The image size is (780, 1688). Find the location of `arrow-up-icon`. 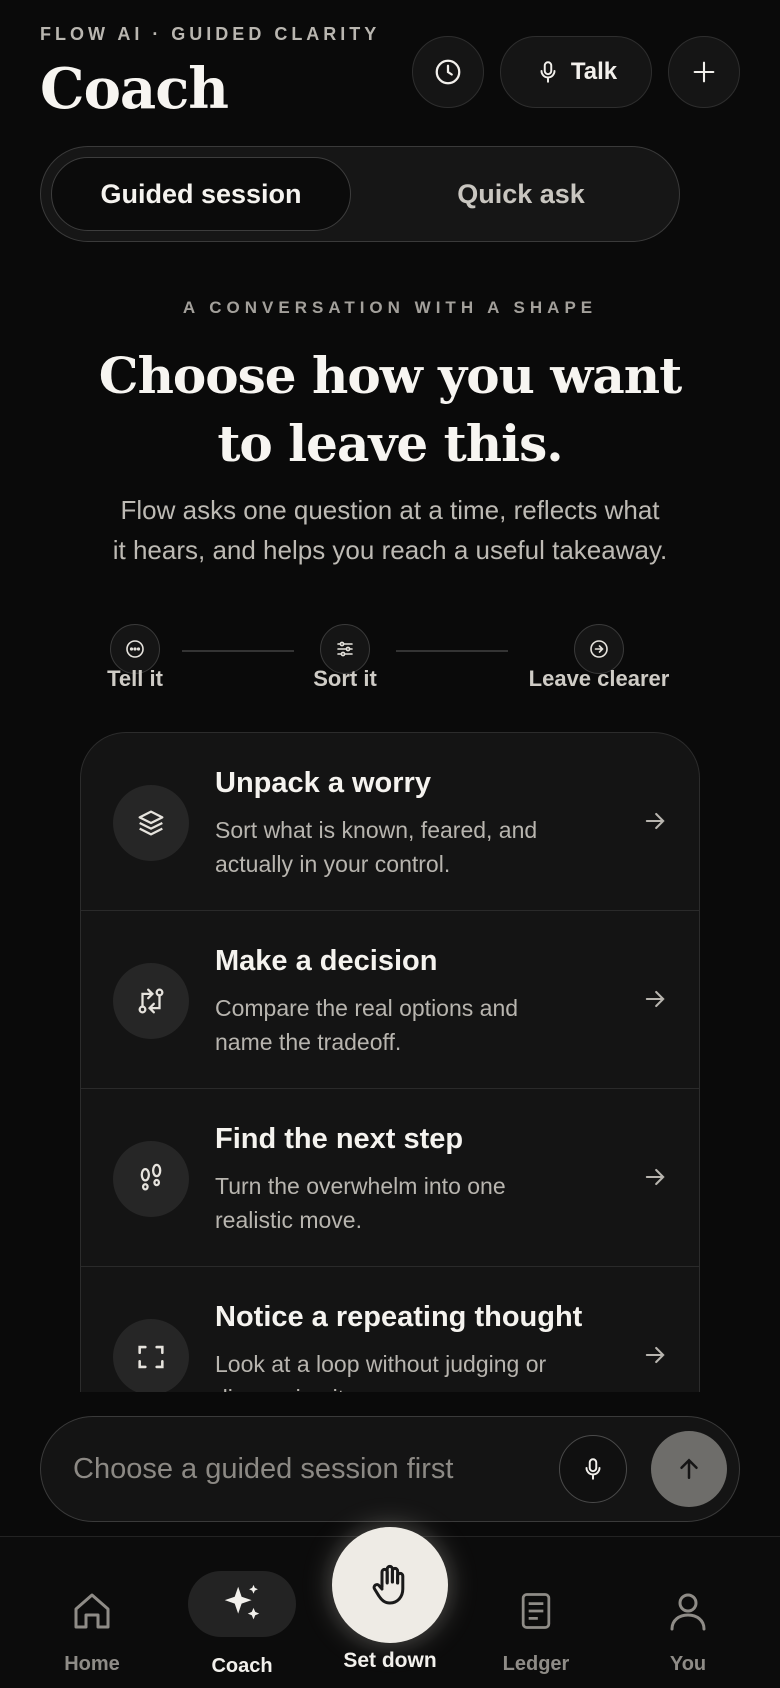

arrow-up-icon is located at coordinates (689, 1468).